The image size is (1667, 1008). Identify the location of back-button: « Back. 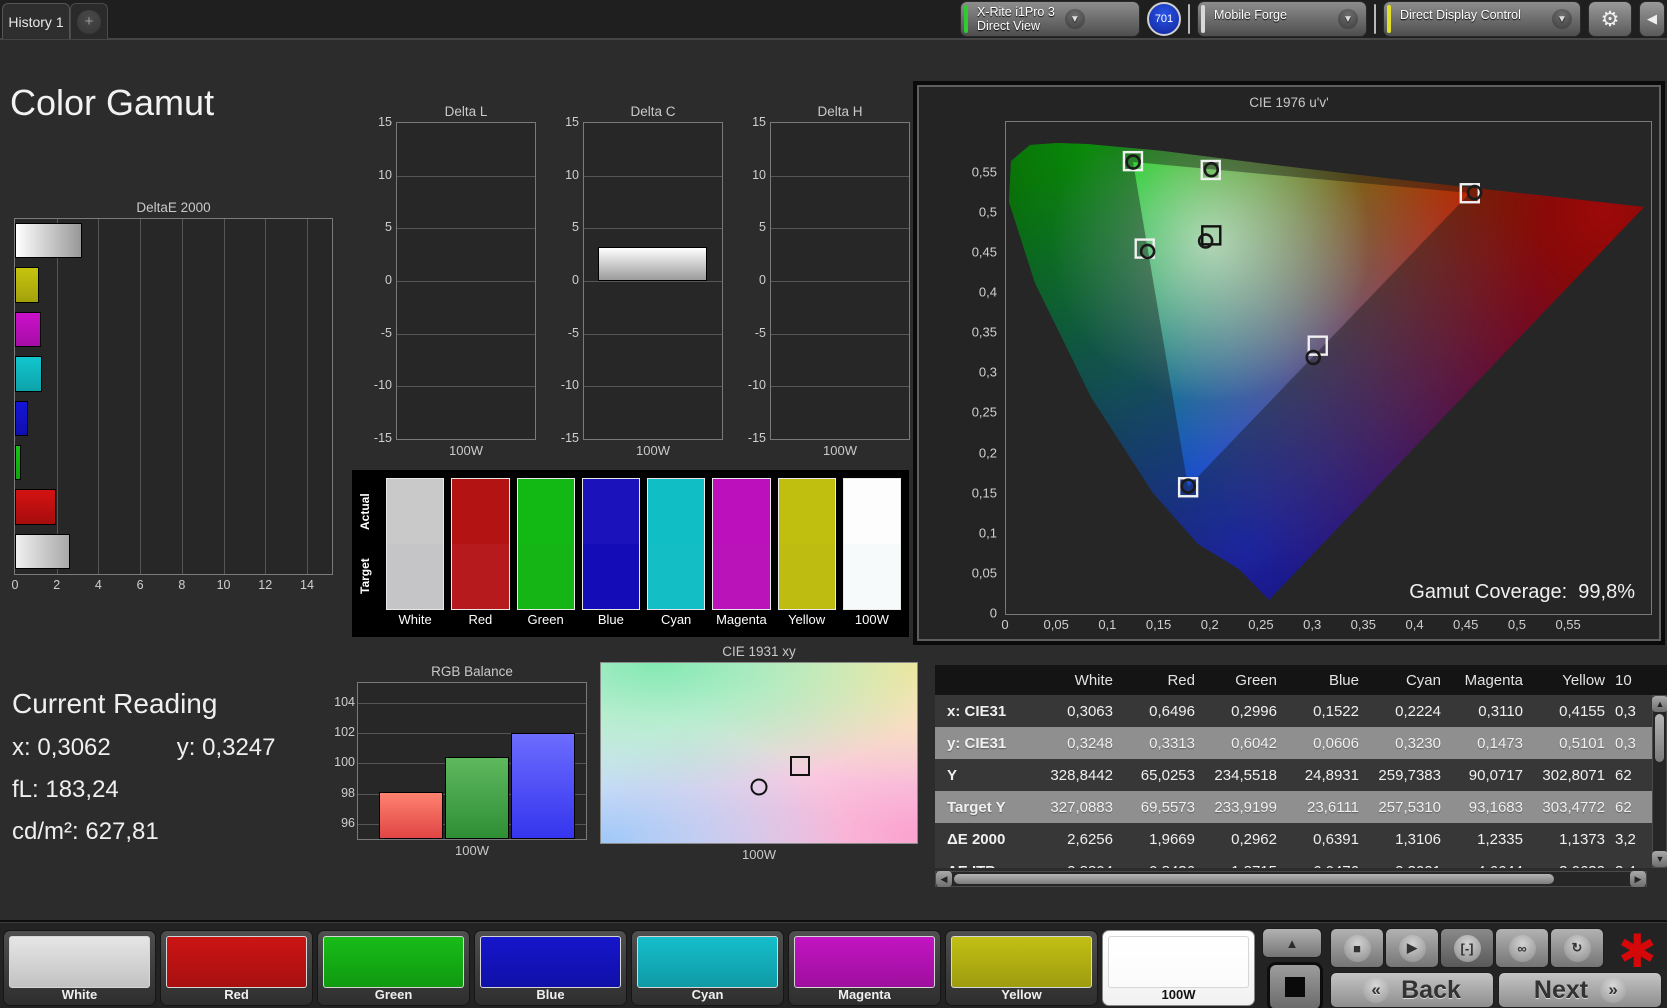
(1412, 990).